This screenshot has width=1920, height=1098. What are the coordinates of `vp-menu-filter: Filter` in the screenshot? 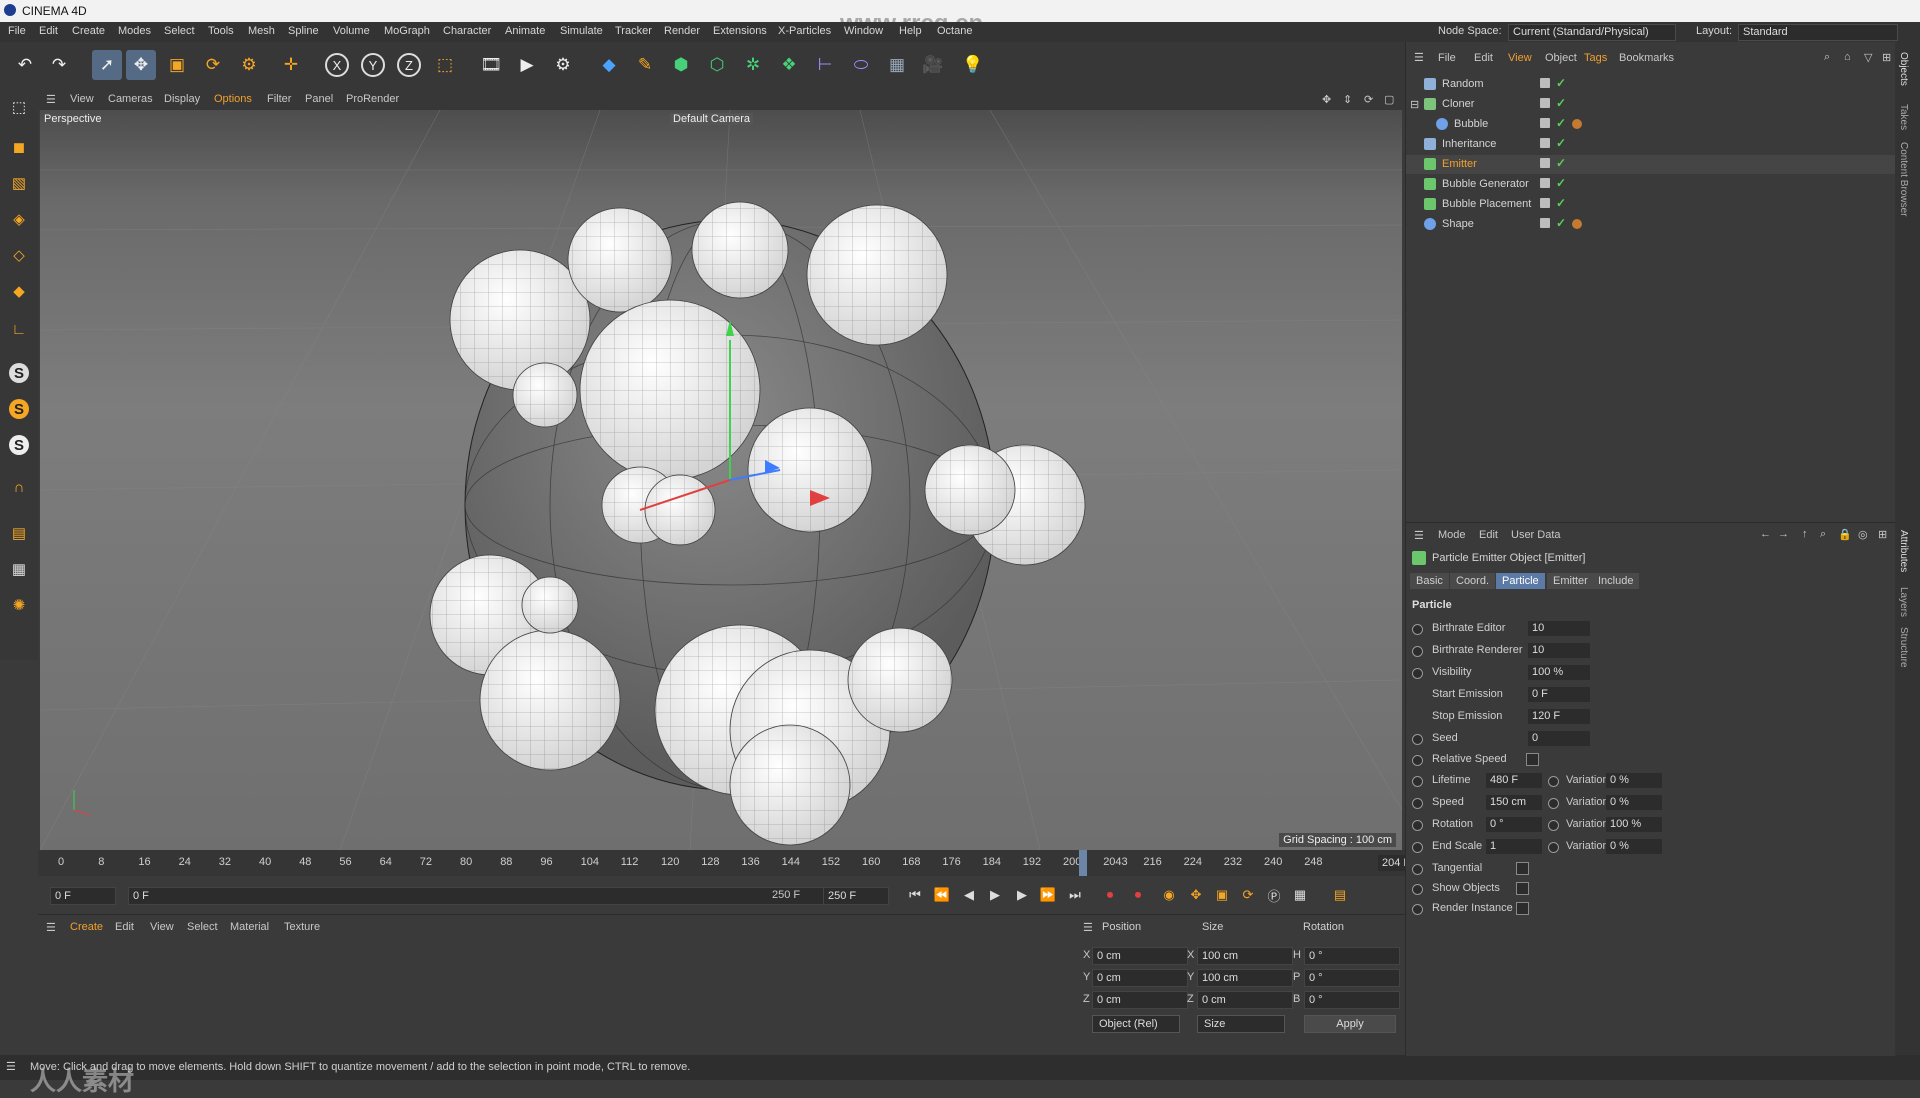 It's located at (279, 99).